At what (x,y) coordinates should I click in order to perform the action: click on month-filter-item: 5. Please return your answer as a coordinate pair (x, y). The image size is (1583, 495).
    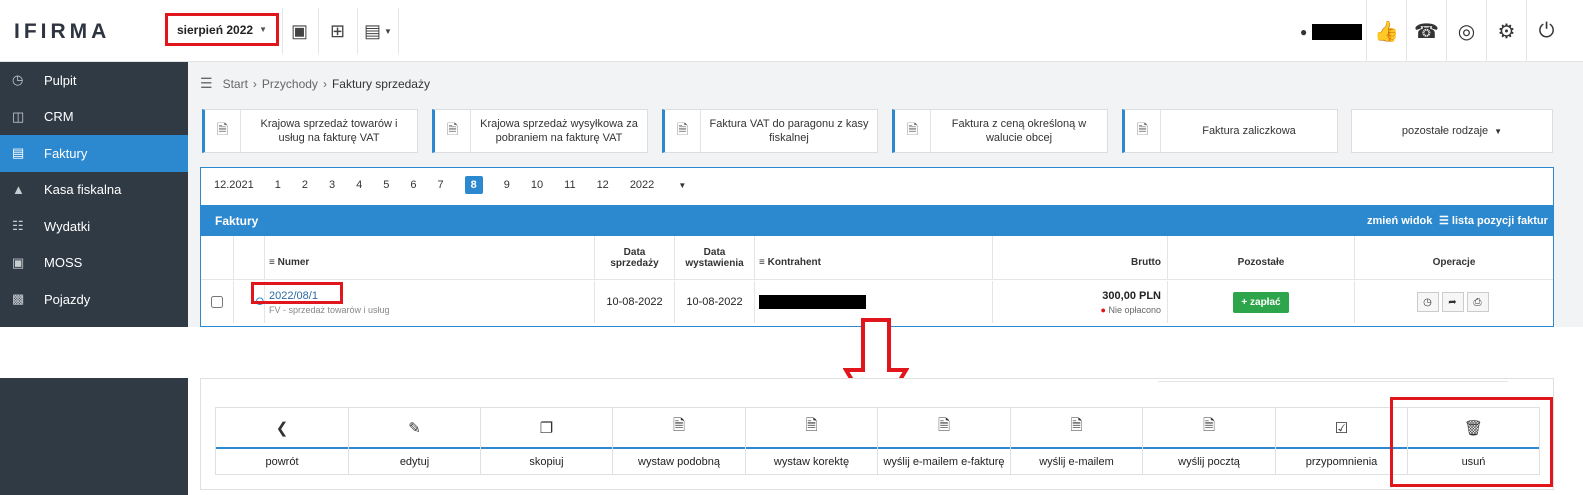
    Looking at the image, I should click on (386, 185).